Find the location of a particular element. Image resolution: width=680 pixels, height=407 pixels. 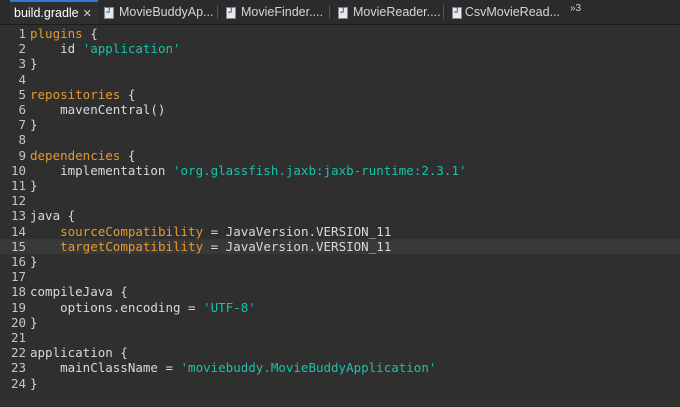

code-line: 13 java { is located at coordinates (340, 215).